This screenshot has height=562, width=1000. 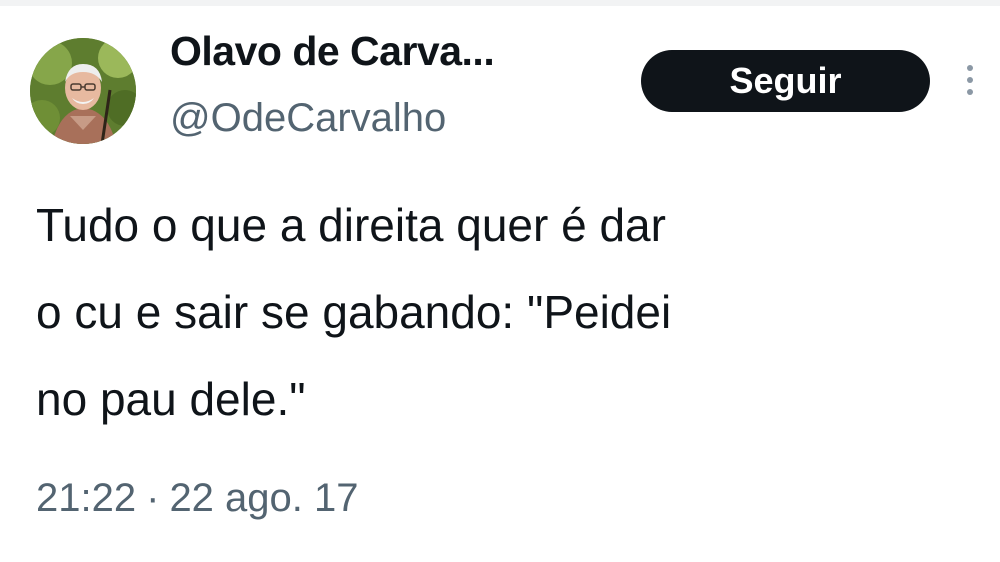 I want to click on follow-button: Seguir, so click(x=785, y=81).